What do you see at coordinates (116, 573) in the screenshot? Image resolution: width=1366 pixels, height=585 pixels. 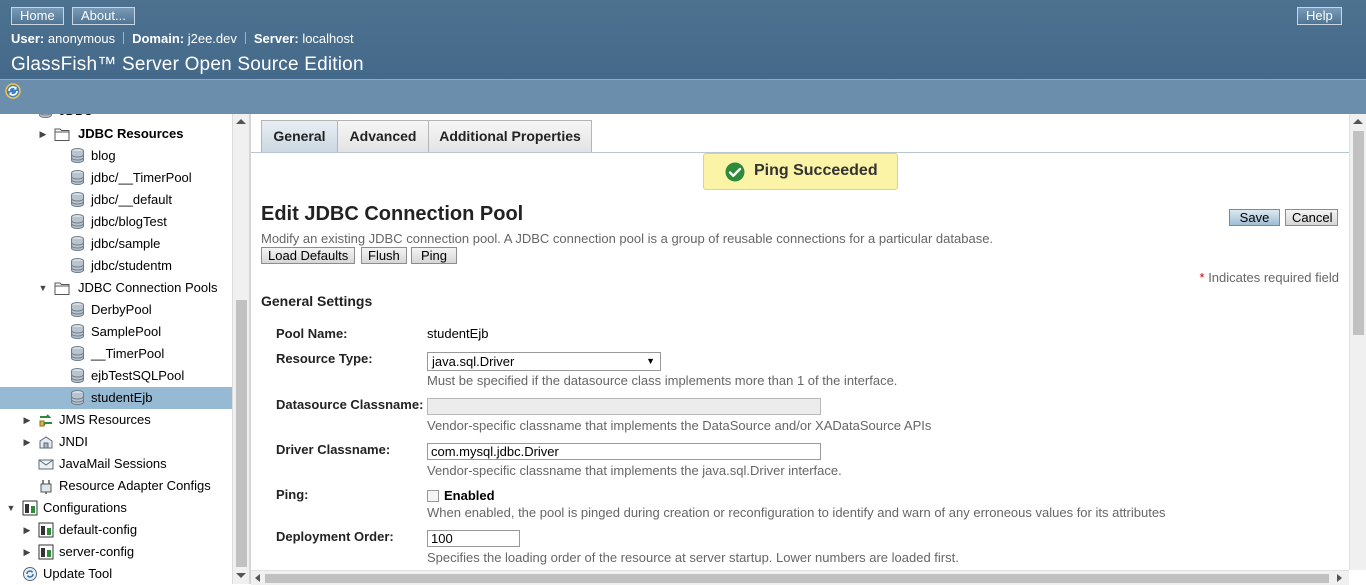 I see `tree-node-update-tool: Update Tool` at bounding box center [116, 573].